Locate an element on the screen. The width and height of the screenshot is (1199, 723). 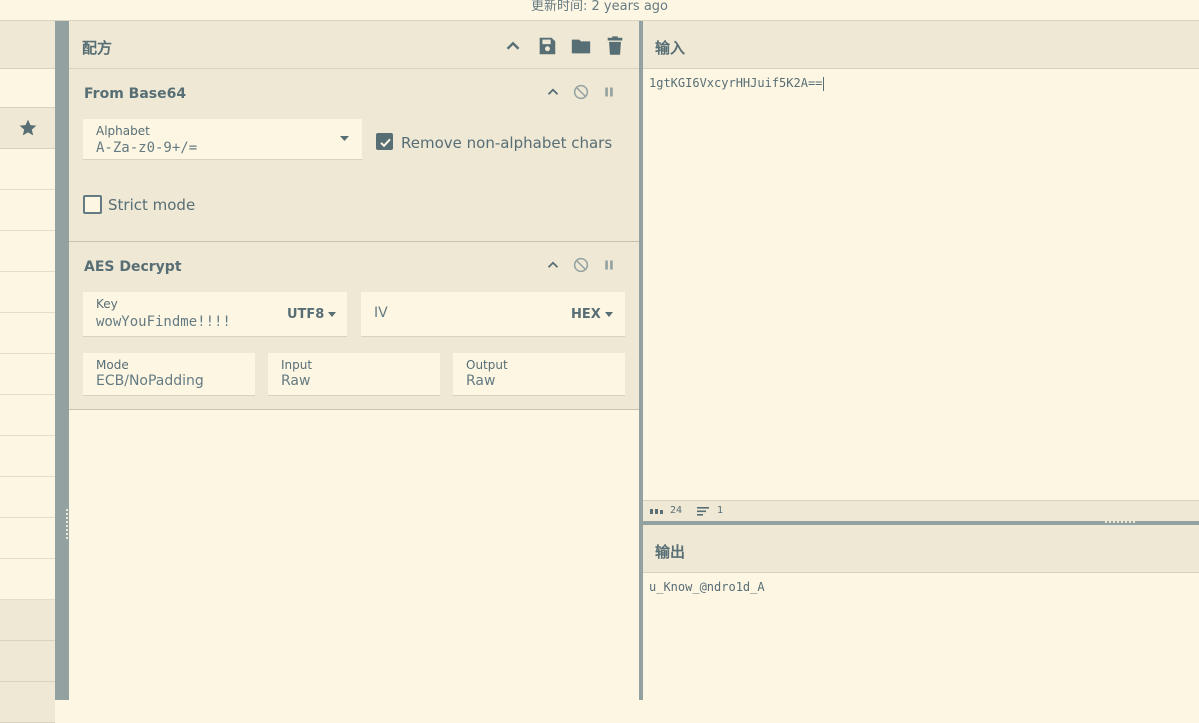
favourites-category is located at coordinates (27, 128).